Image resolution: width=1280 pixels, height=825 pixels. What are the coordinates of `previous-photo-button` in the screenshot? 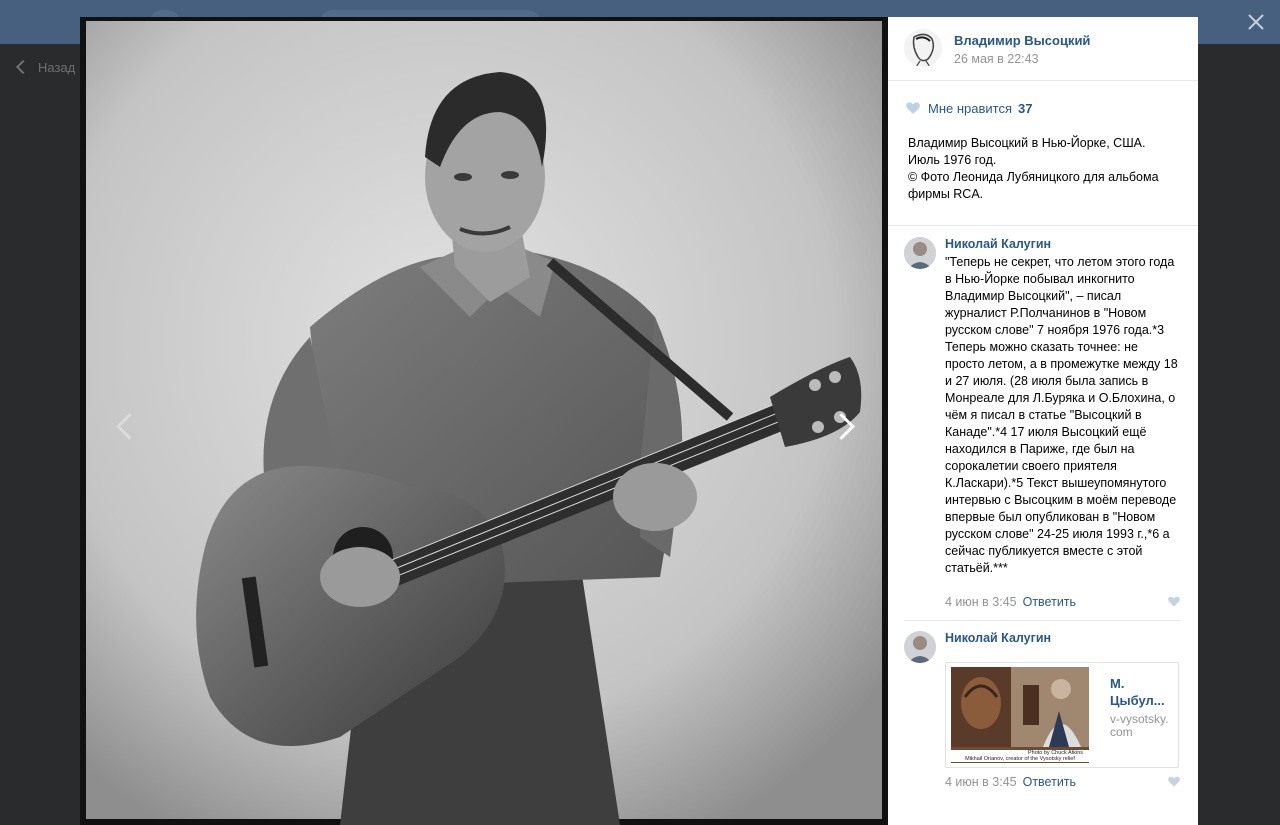 It's located at (126, 427).